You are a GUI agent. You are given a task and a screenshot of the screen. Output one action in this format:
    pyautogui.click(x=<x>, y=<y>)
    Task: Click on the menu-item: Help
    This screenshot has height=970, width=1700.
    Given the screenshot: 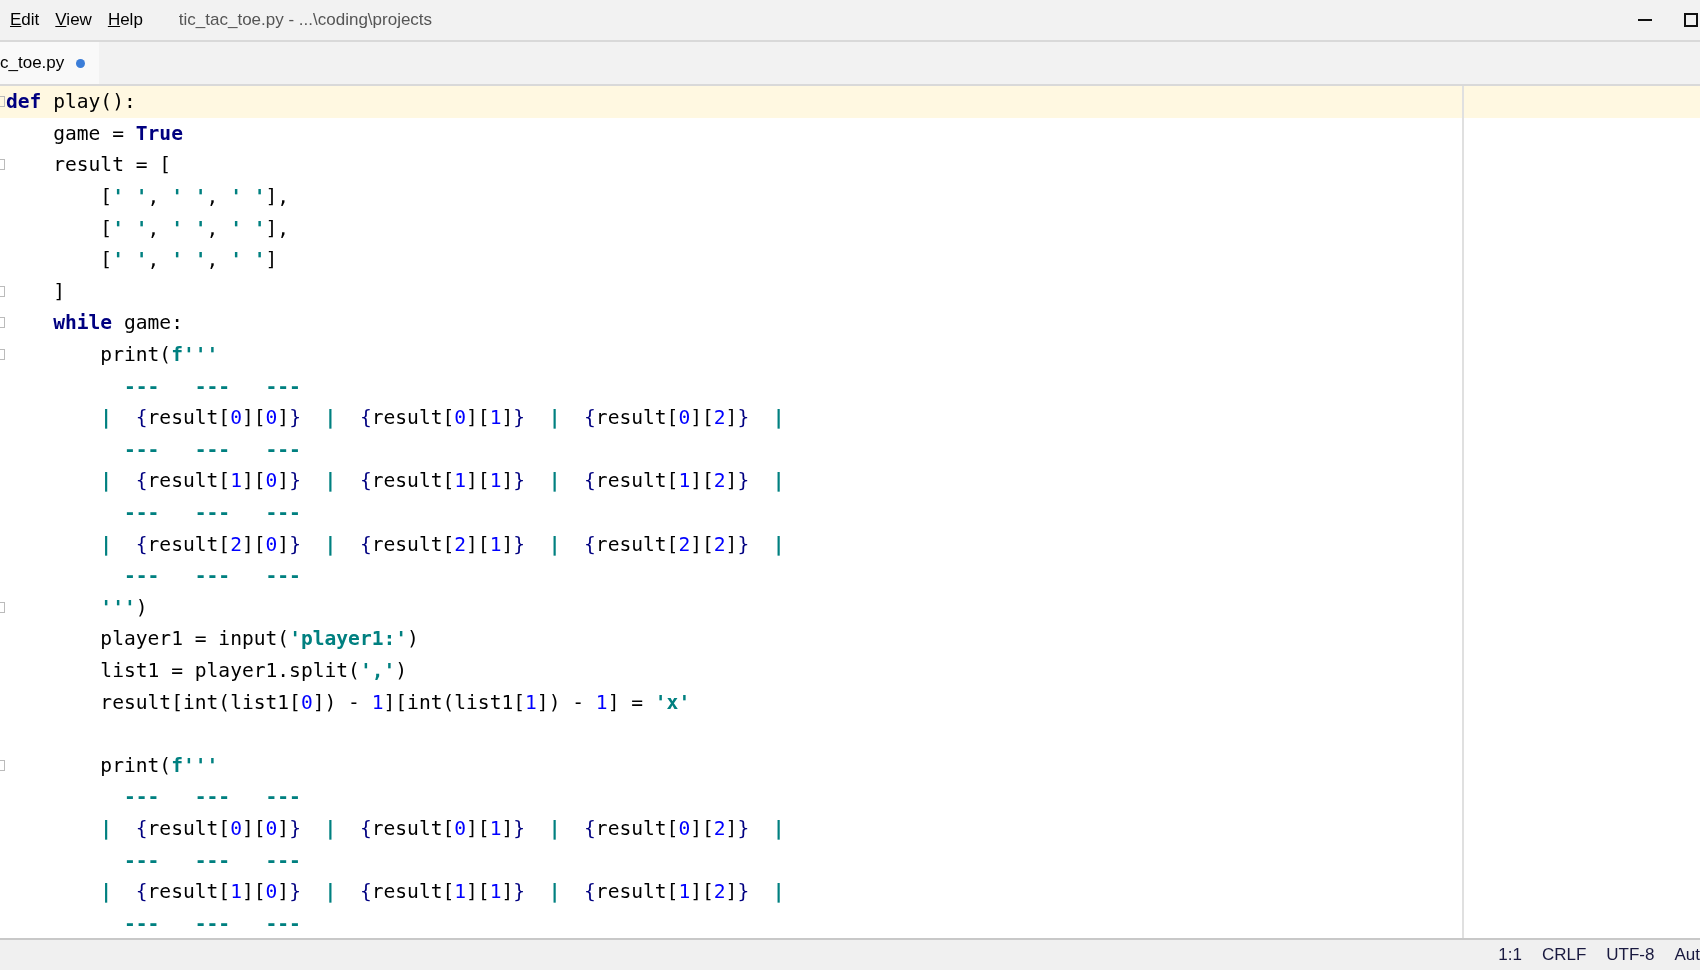 What is the action you would take?
    pyautogui.click(x=125, y=20)
    